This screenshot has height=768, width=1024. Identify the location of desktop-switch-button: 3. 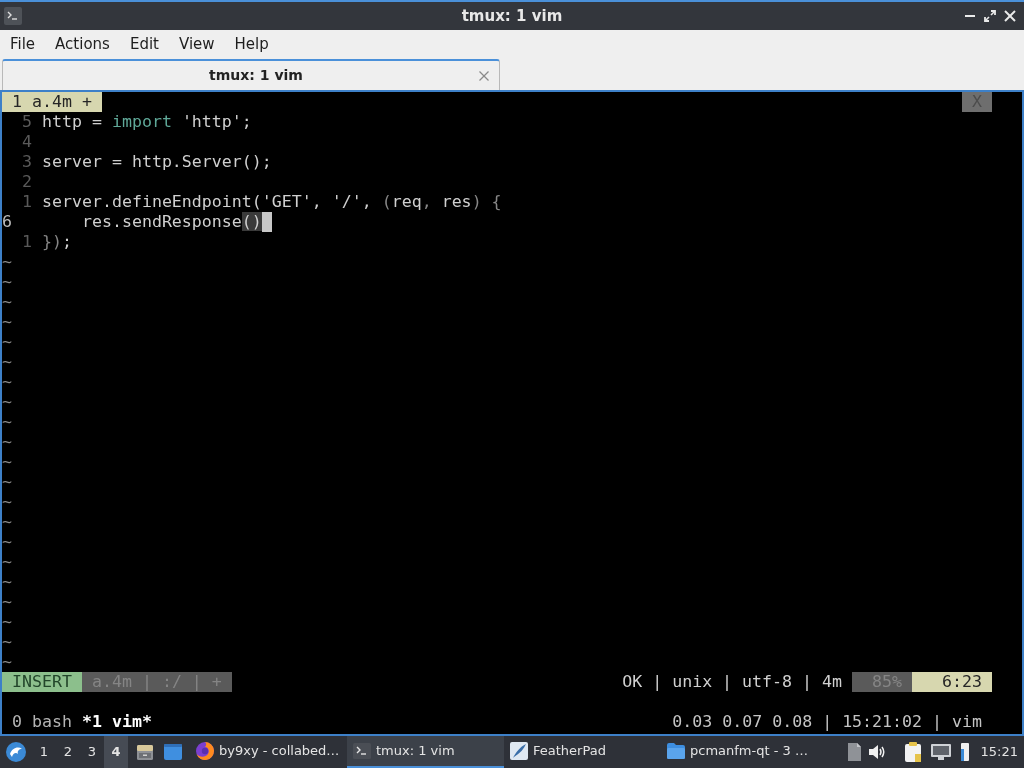
(92, 752).